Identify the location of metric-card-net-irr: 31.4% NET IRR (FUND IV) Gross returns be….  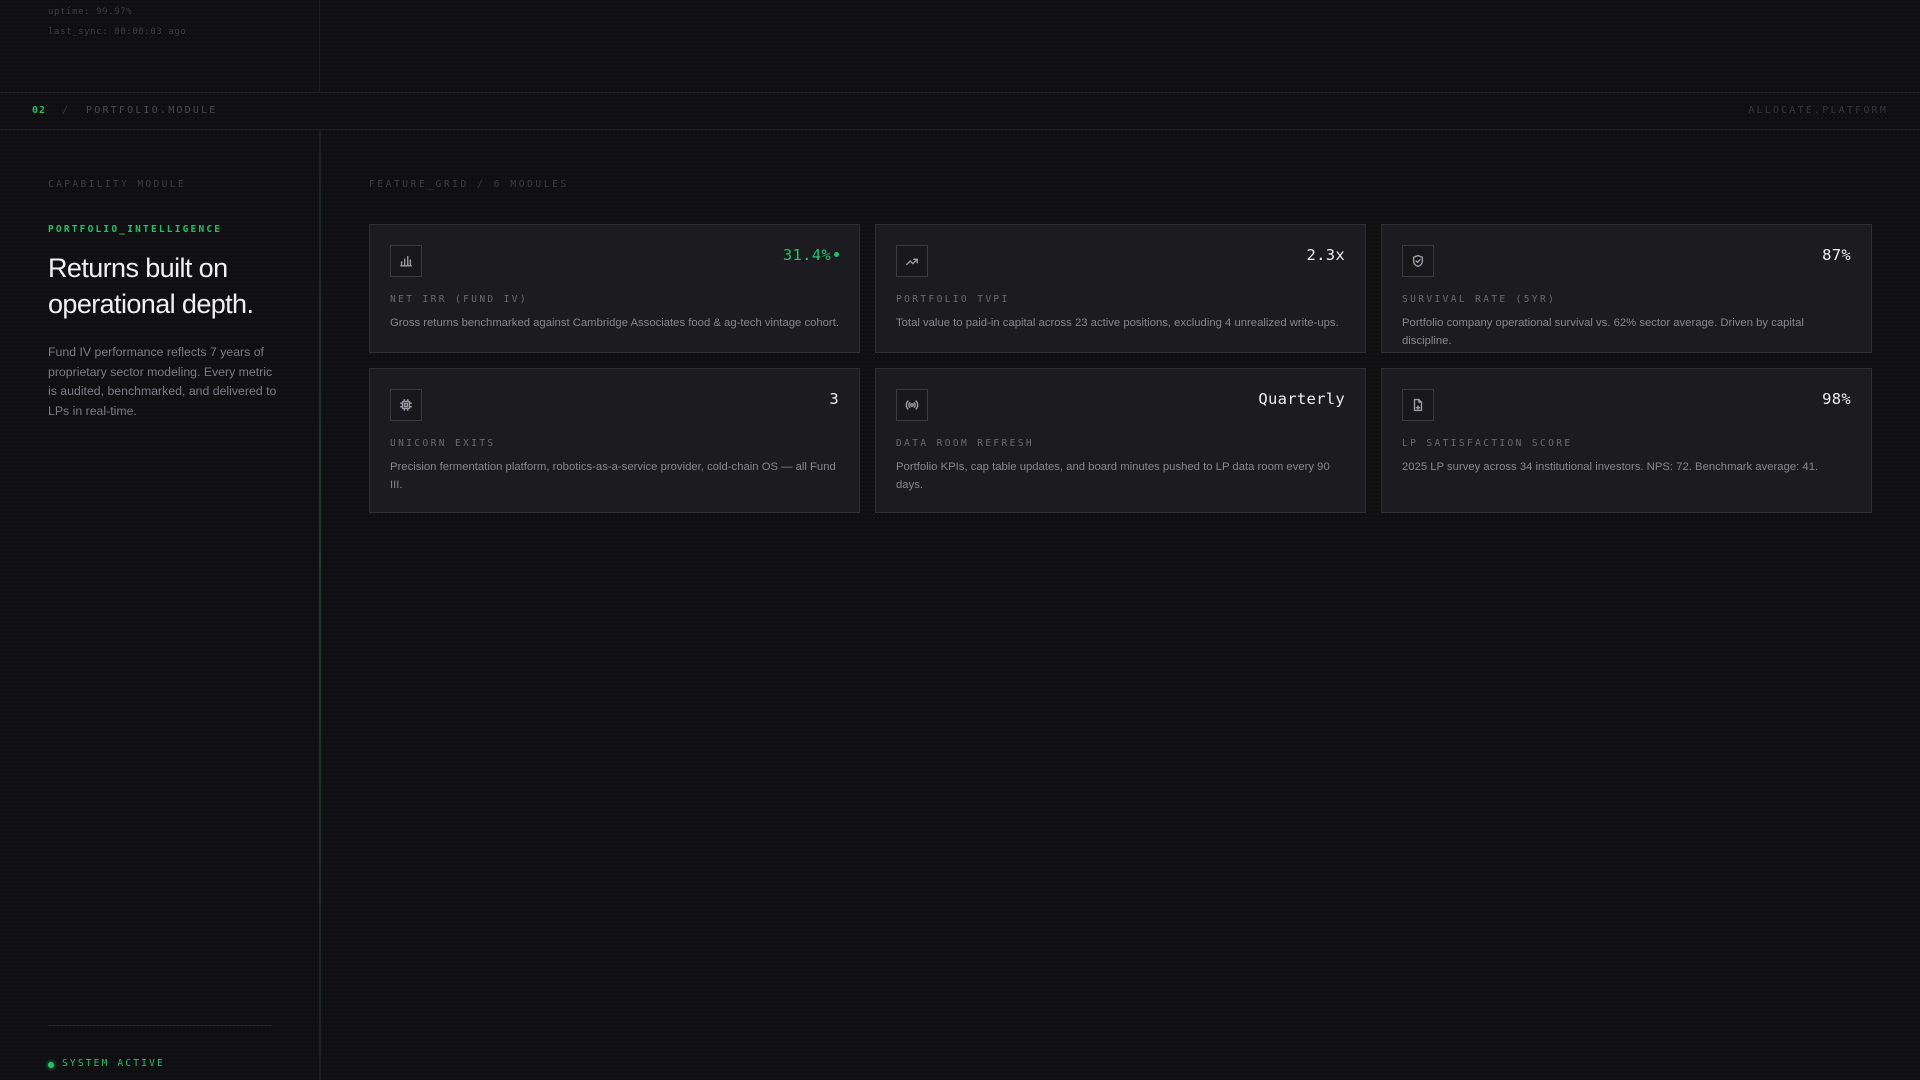
(614, 288).